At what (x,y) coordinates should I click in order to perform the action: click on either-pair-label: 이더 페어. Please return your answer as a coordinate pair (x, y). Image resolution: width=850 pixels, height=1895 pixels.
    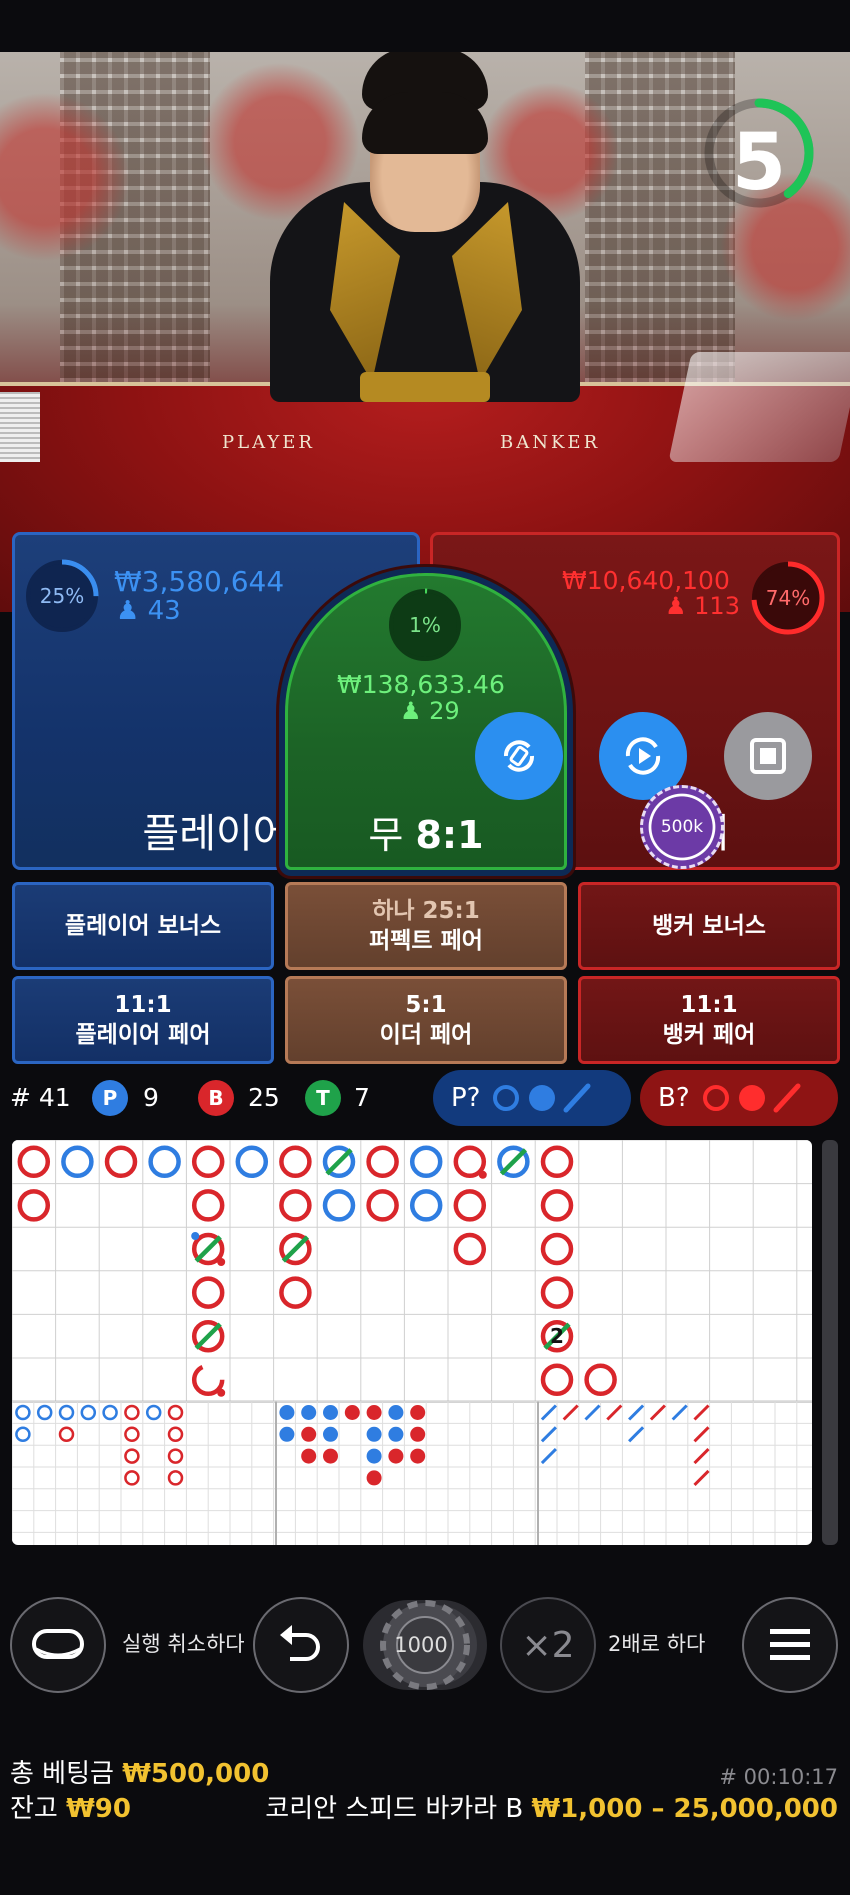
    Looking at the image, I should click on (426, 1035).